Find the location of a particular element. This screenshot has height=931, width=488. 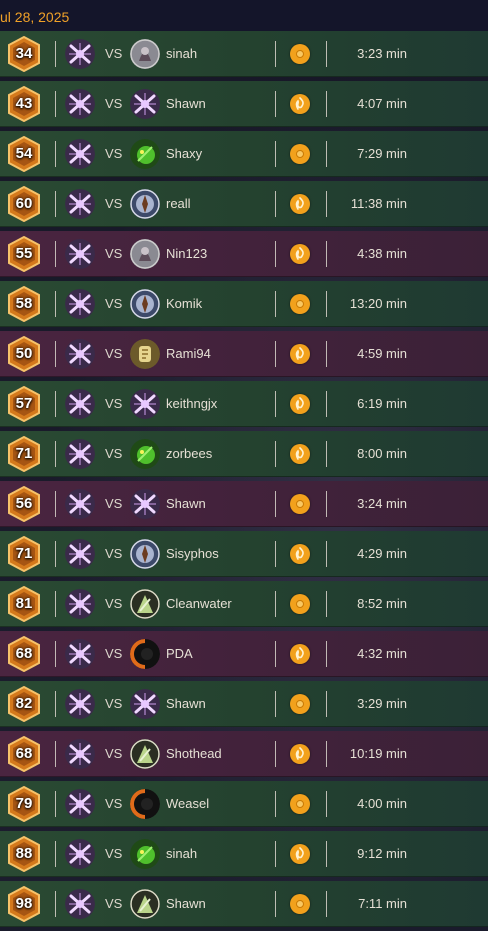

match-row: 58 VS Komik 13:20 min is located at coordinates (244, 304).